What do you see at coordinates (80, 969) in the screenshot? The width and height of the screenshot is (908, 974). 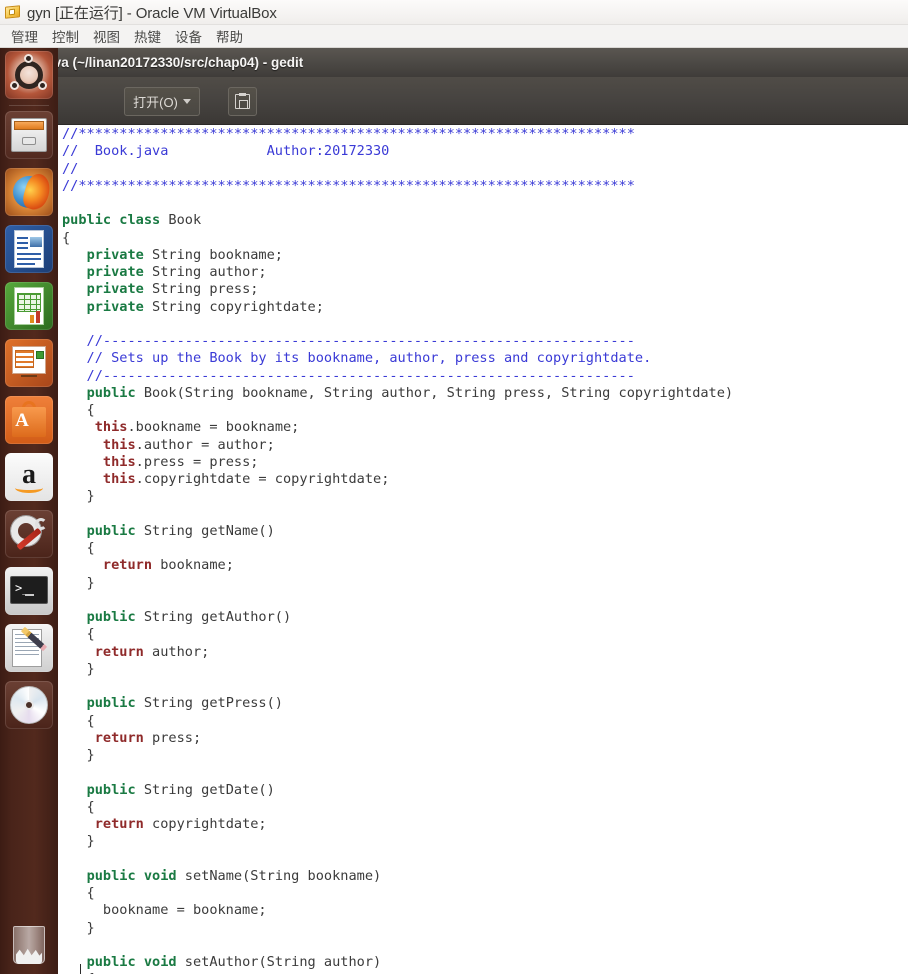 I see `text-cursor` at bounding box center [80, 969].